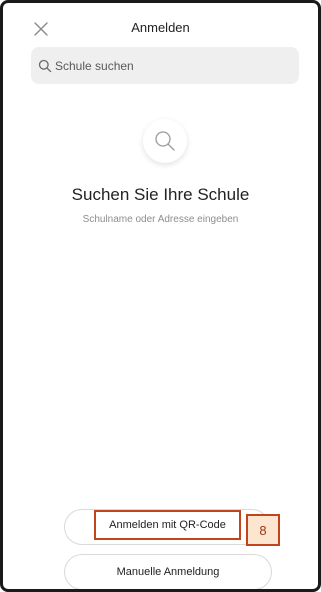  I want to click on manual-login-button: Manuelle Anmeldung, so click(168, 571).